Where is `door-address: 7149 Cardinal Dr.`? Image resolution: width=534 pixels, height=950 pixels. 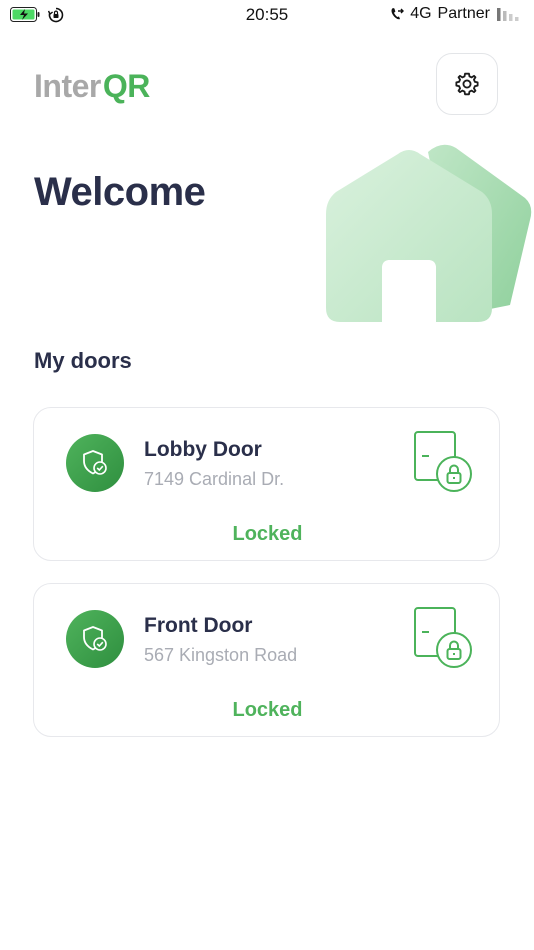 door-address: 7149 Cardinal Dr. is located at coordinates (214, 479).